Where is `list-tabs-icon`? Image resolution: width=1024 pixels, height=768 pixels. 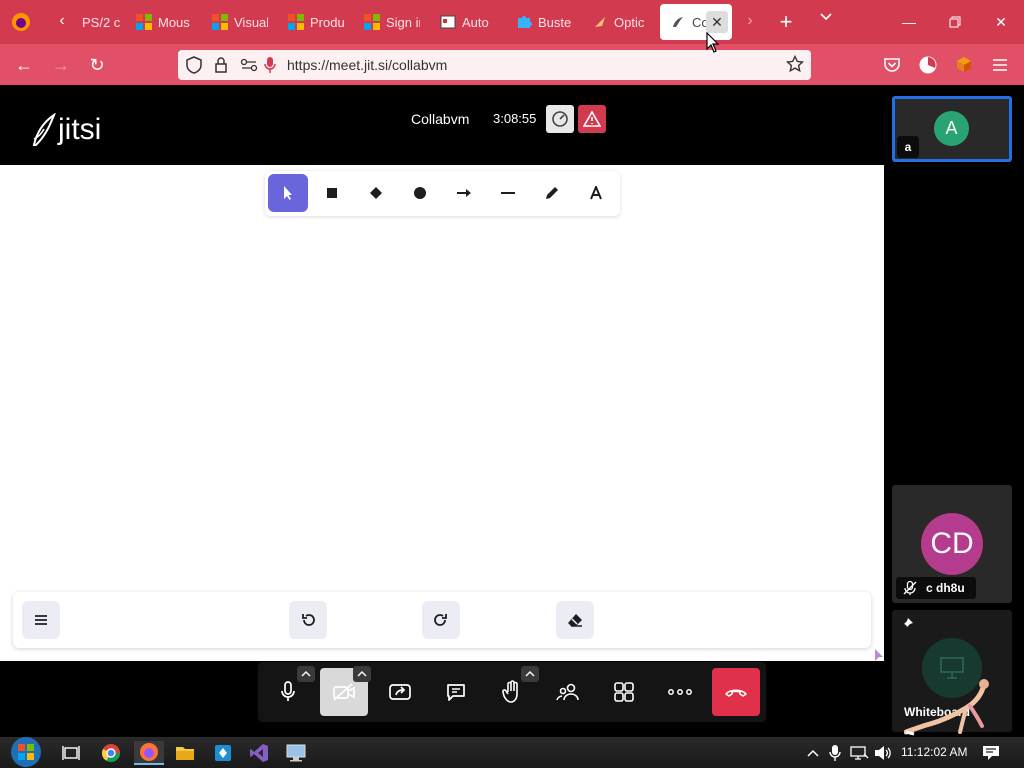 list-tabs-icon is located at coordinates (826, 22).